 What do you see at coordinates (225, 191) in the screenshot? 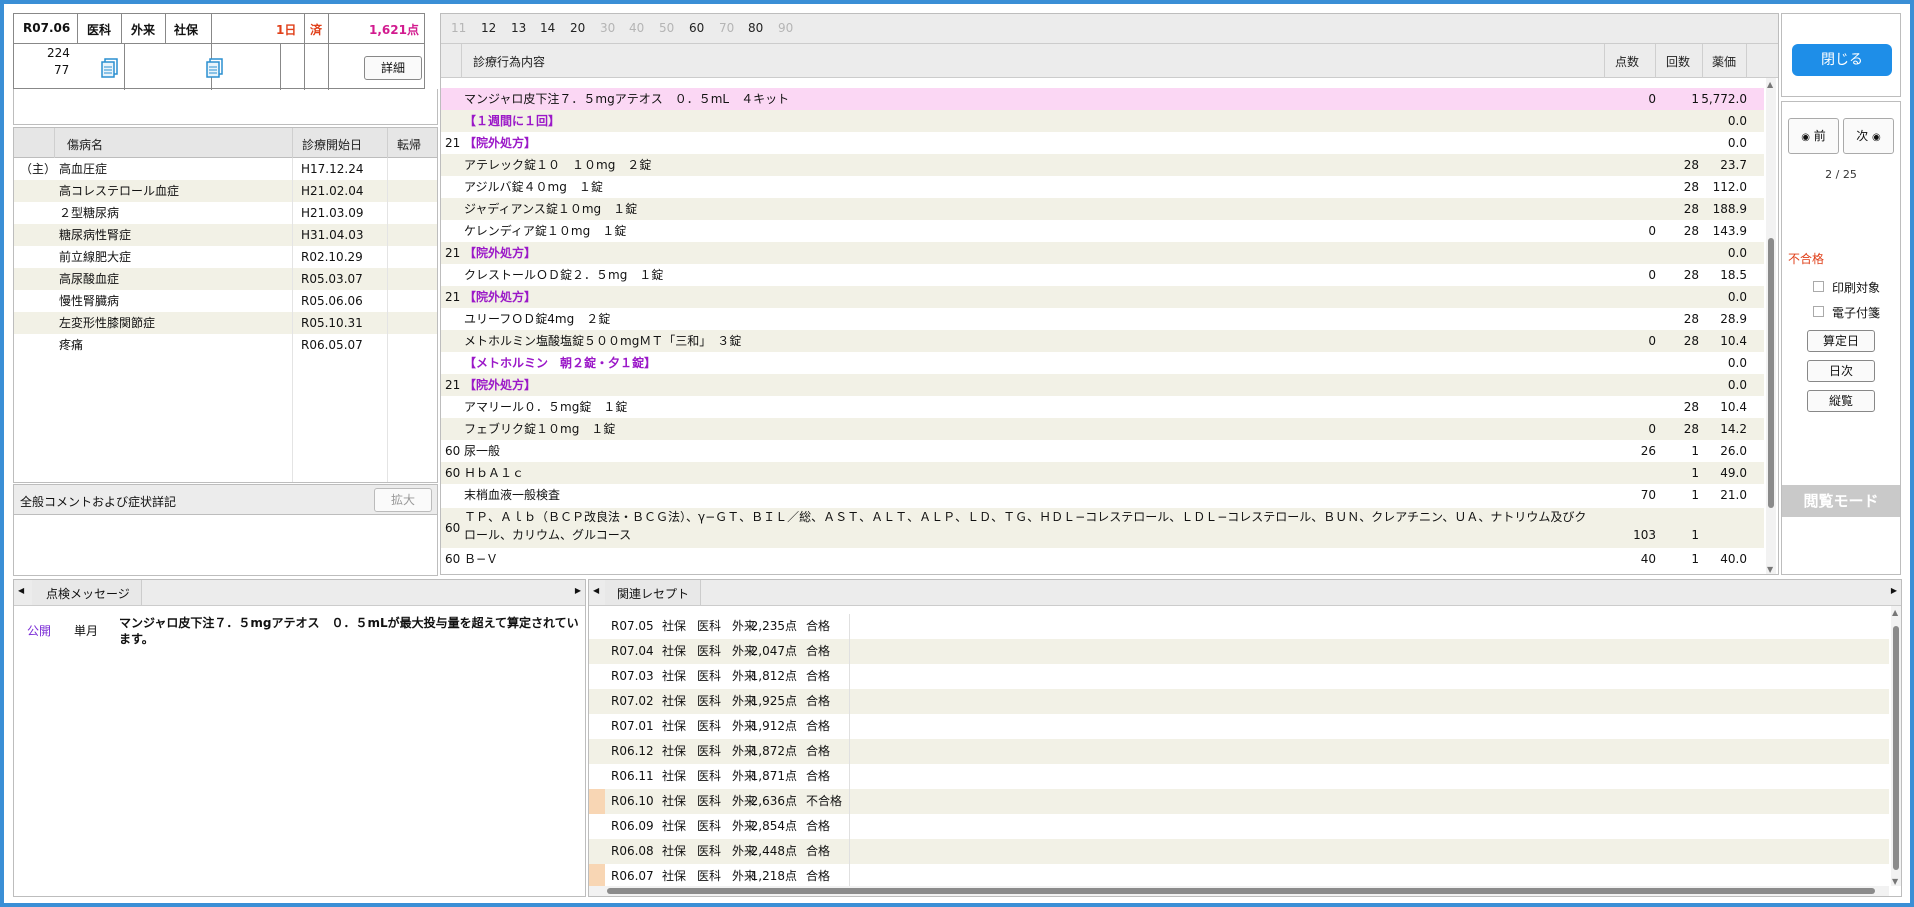
I see `disease-row: 高コレステロール血症 H21.02.04` at bounding box center [225, 191].